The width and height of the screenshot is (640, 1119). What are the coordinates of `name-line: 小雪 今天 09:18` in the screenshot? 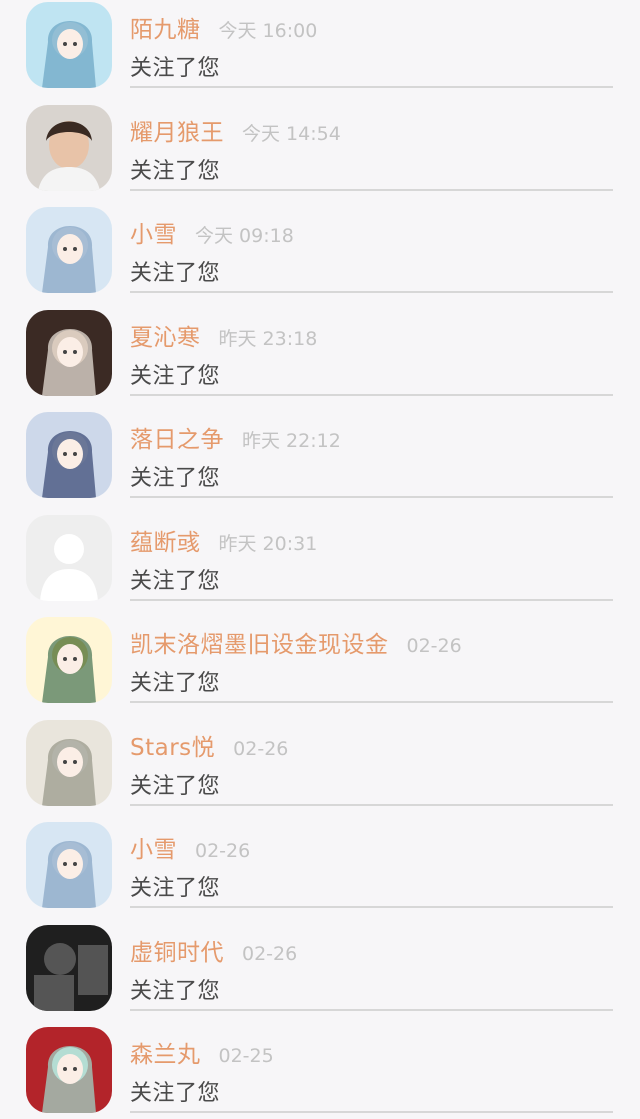 It's located at (212, 232).